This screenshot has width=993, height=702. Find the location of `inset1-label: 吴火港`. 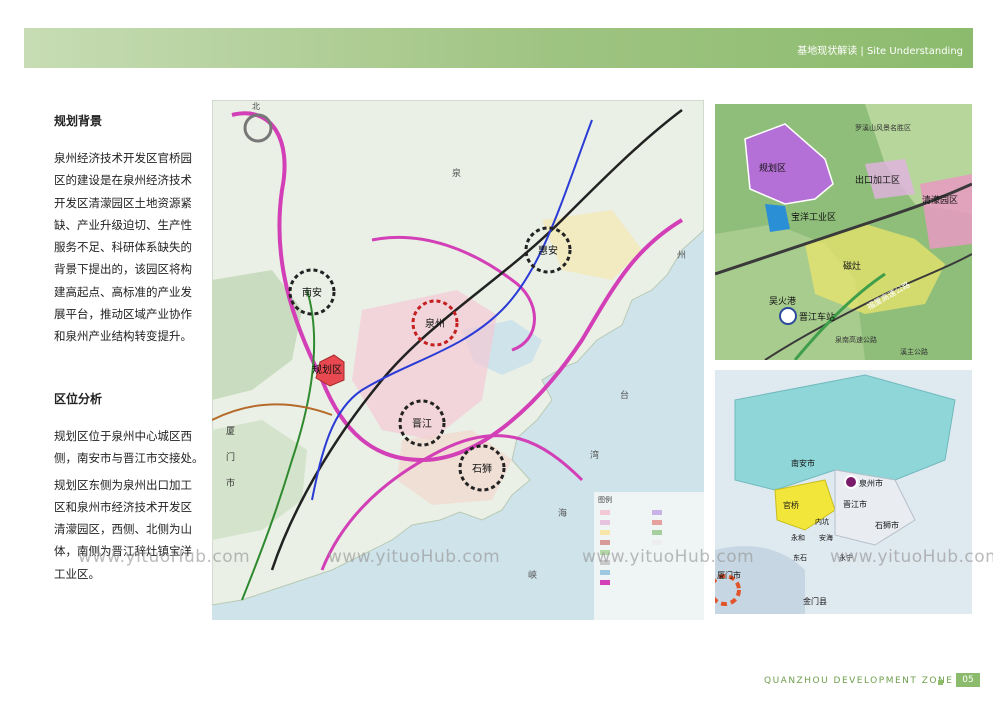

inset1-label: 吴火港 is located at coordinates (782, 301).